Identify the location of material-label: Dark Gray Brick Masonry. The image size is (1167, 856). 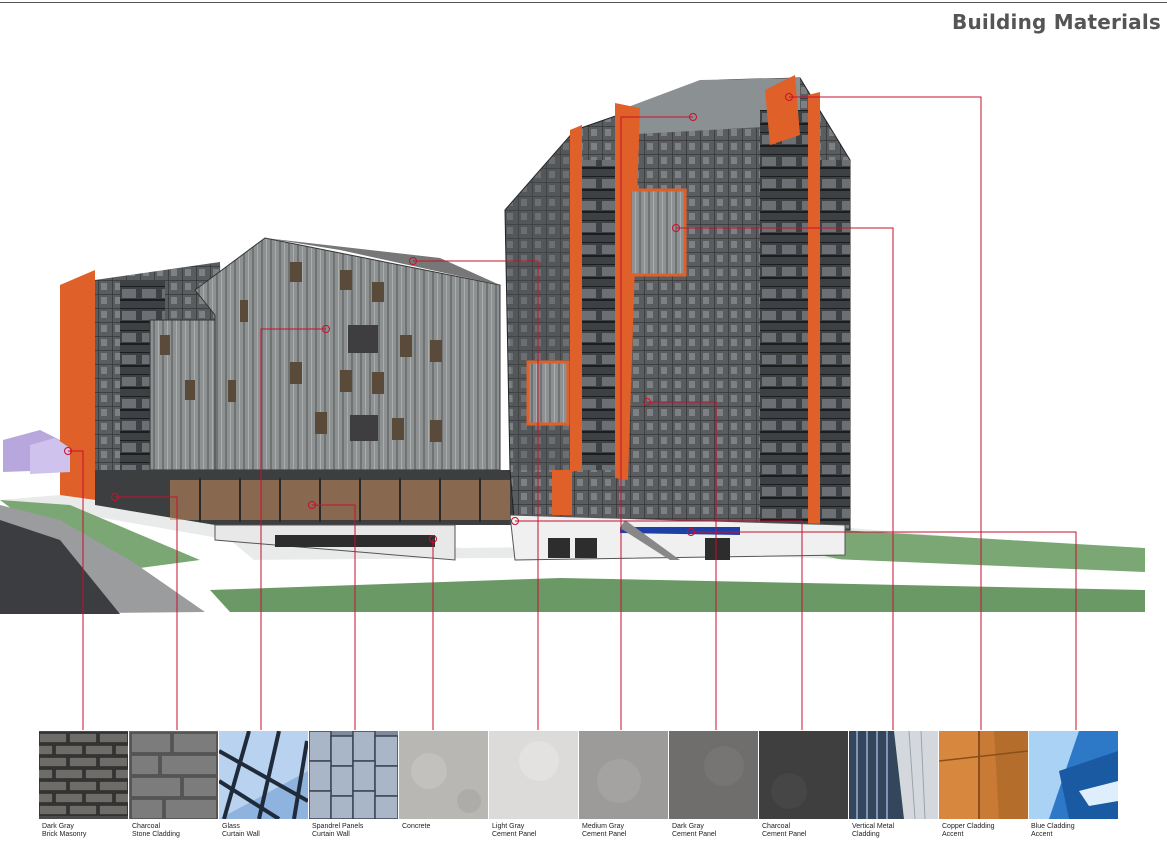
(64, 830).